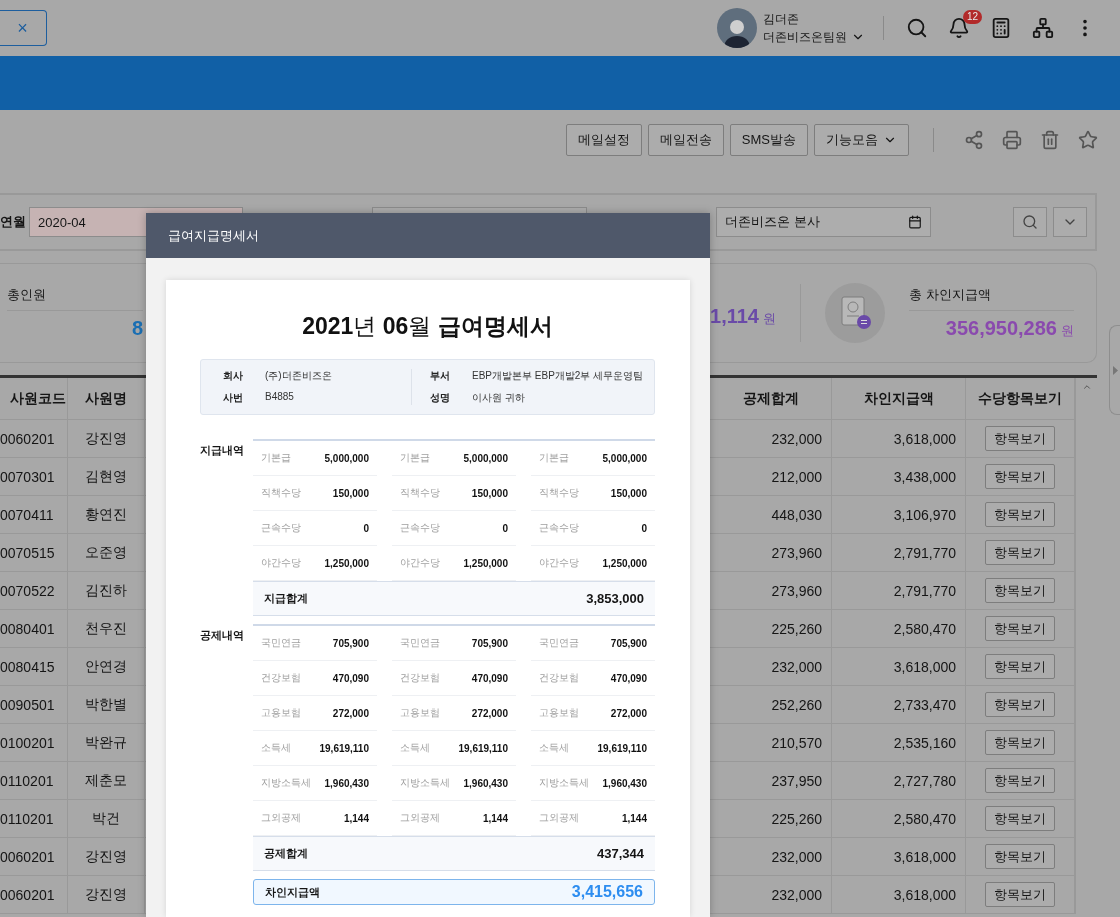 The height and width of the screenshot is (917, 1120). What do you see at coordinates (1114, 370) in the screenshot?
I see `side-panel-handle` at bounding box center [1114, 370].